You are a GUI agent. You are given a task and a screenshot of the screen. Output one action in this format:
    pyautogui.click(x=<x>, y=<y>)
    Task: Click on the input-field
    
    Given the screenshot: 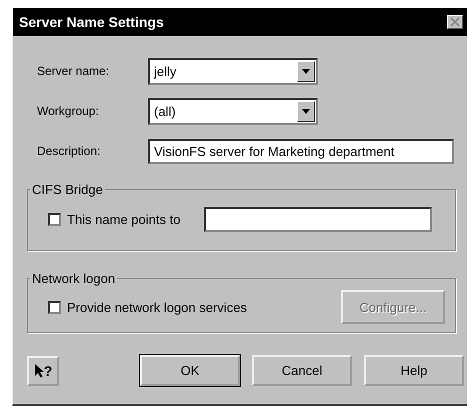 What is the action you would take?
    pyautogui.click(x=318, y=219)
    